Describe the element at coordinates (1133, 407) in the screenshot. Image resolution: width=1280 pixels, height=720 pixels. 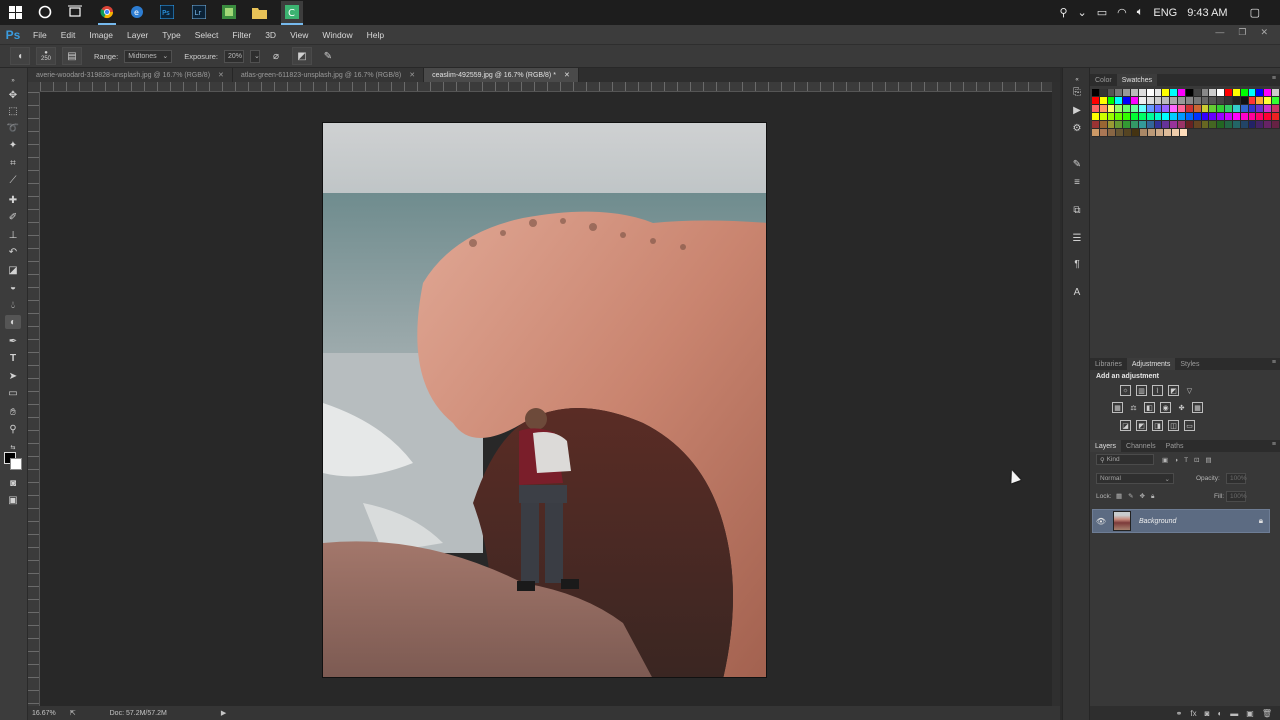
I see `color-balance-icon: ⚖` at that location.